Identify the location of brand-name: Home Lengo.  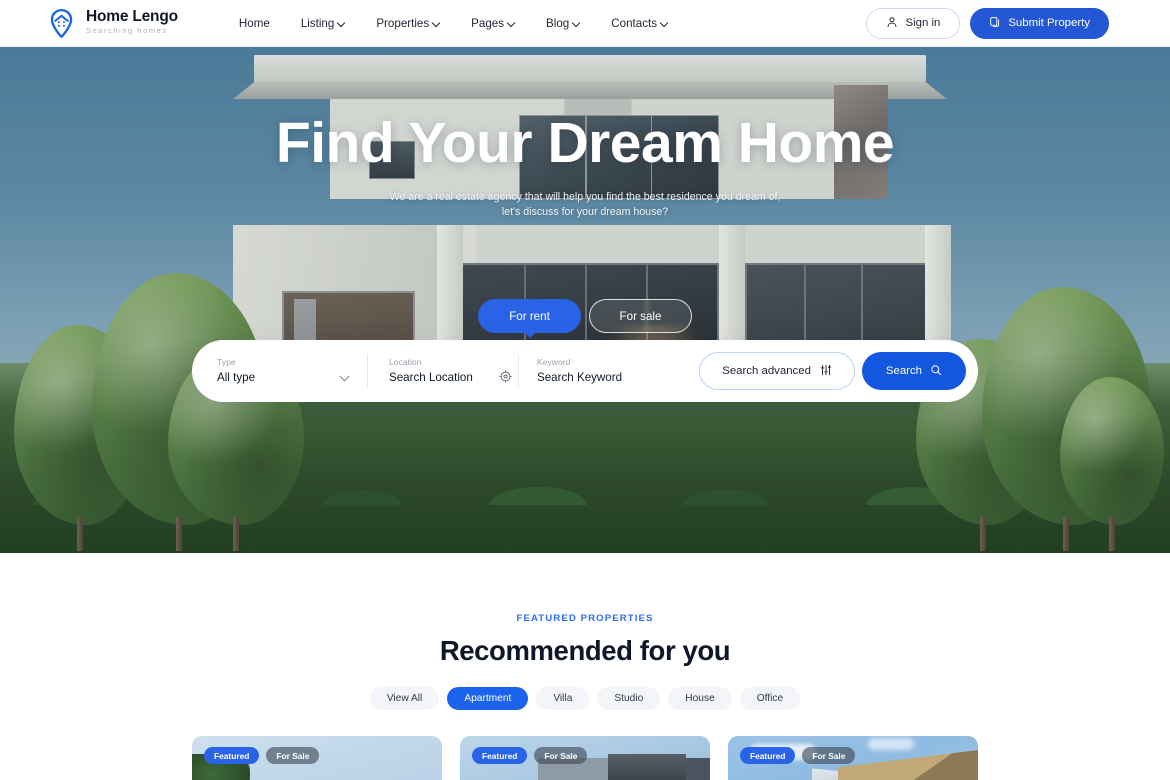
(132, 17).